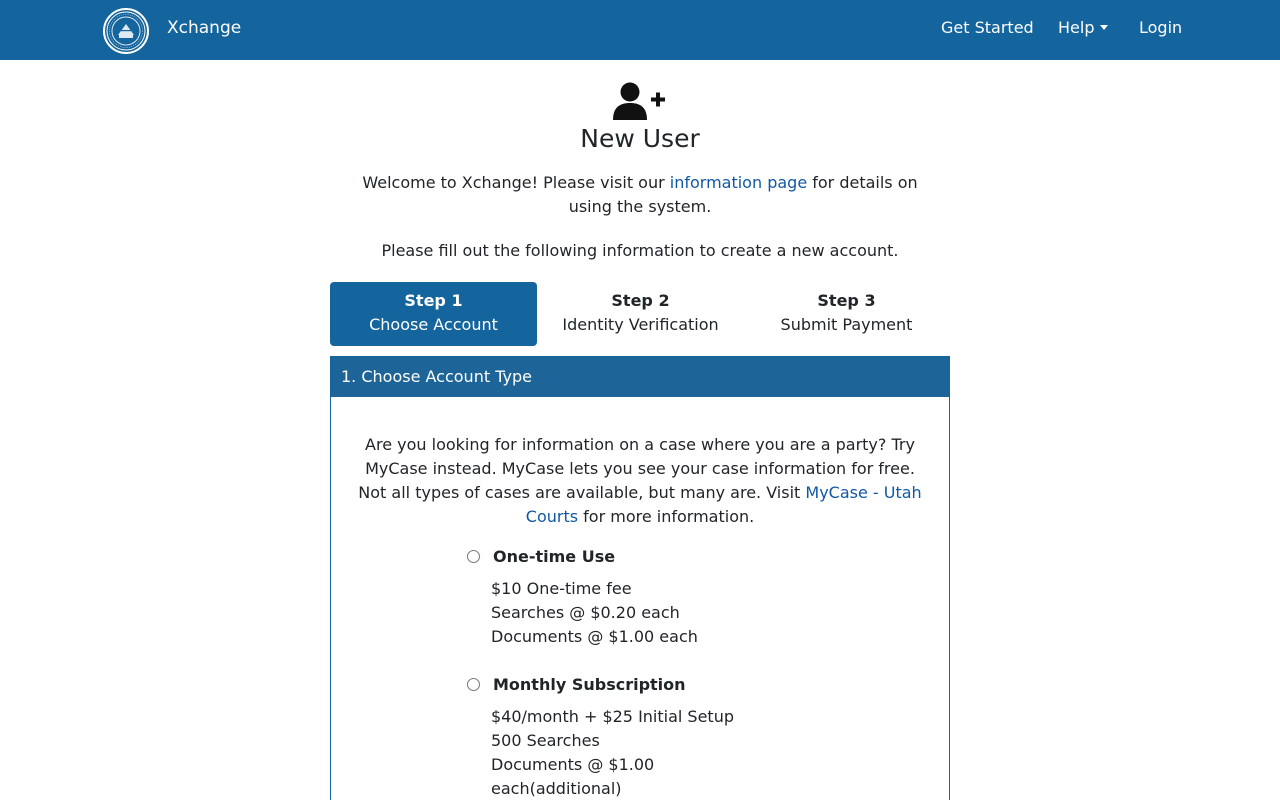 The width and height of the screenshot is (1280, 800). Describe the element at coordinates (1104, 27) in the screenshot. I see `caret-down-icon` at that location.